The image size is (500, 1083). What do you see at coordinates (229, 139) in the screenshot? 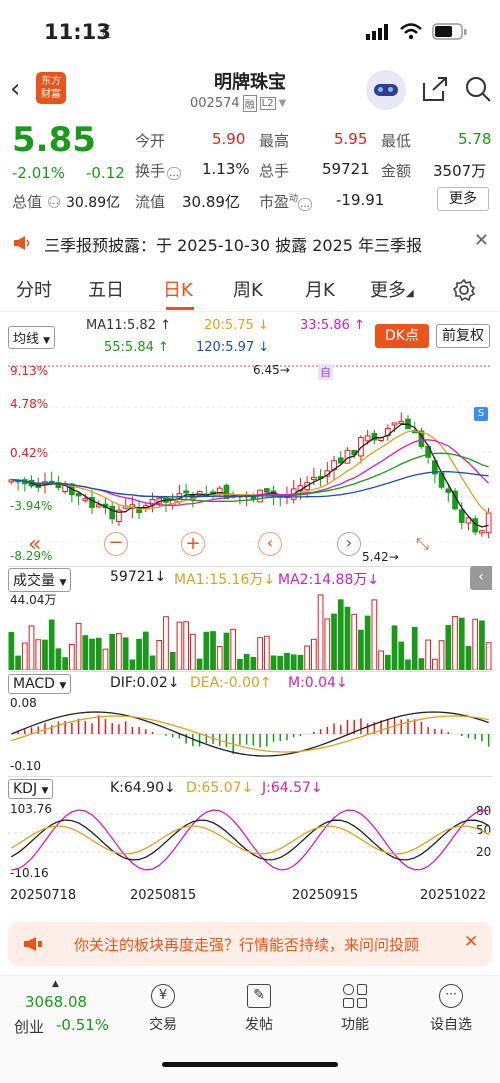
I see `open-value: 5.90` at bounding box center [229, 139].